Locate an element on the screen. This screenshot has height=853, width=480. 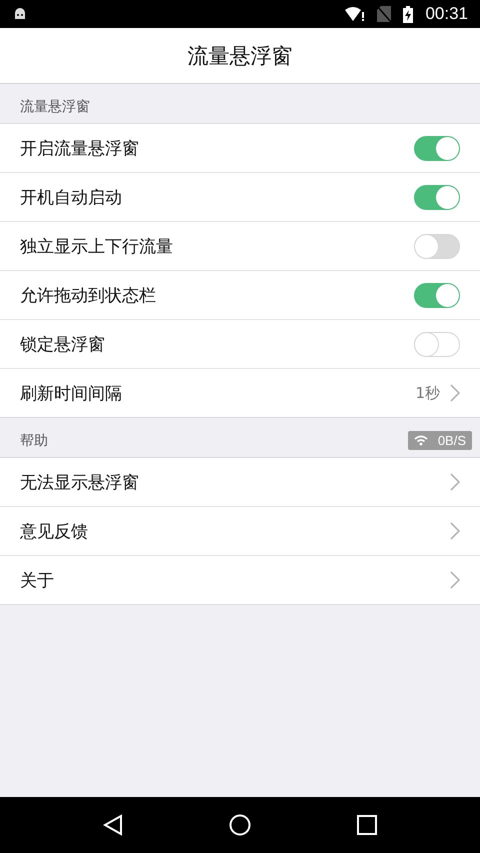
settings-row: 意见反馈 is located at coordinates (240, 531).